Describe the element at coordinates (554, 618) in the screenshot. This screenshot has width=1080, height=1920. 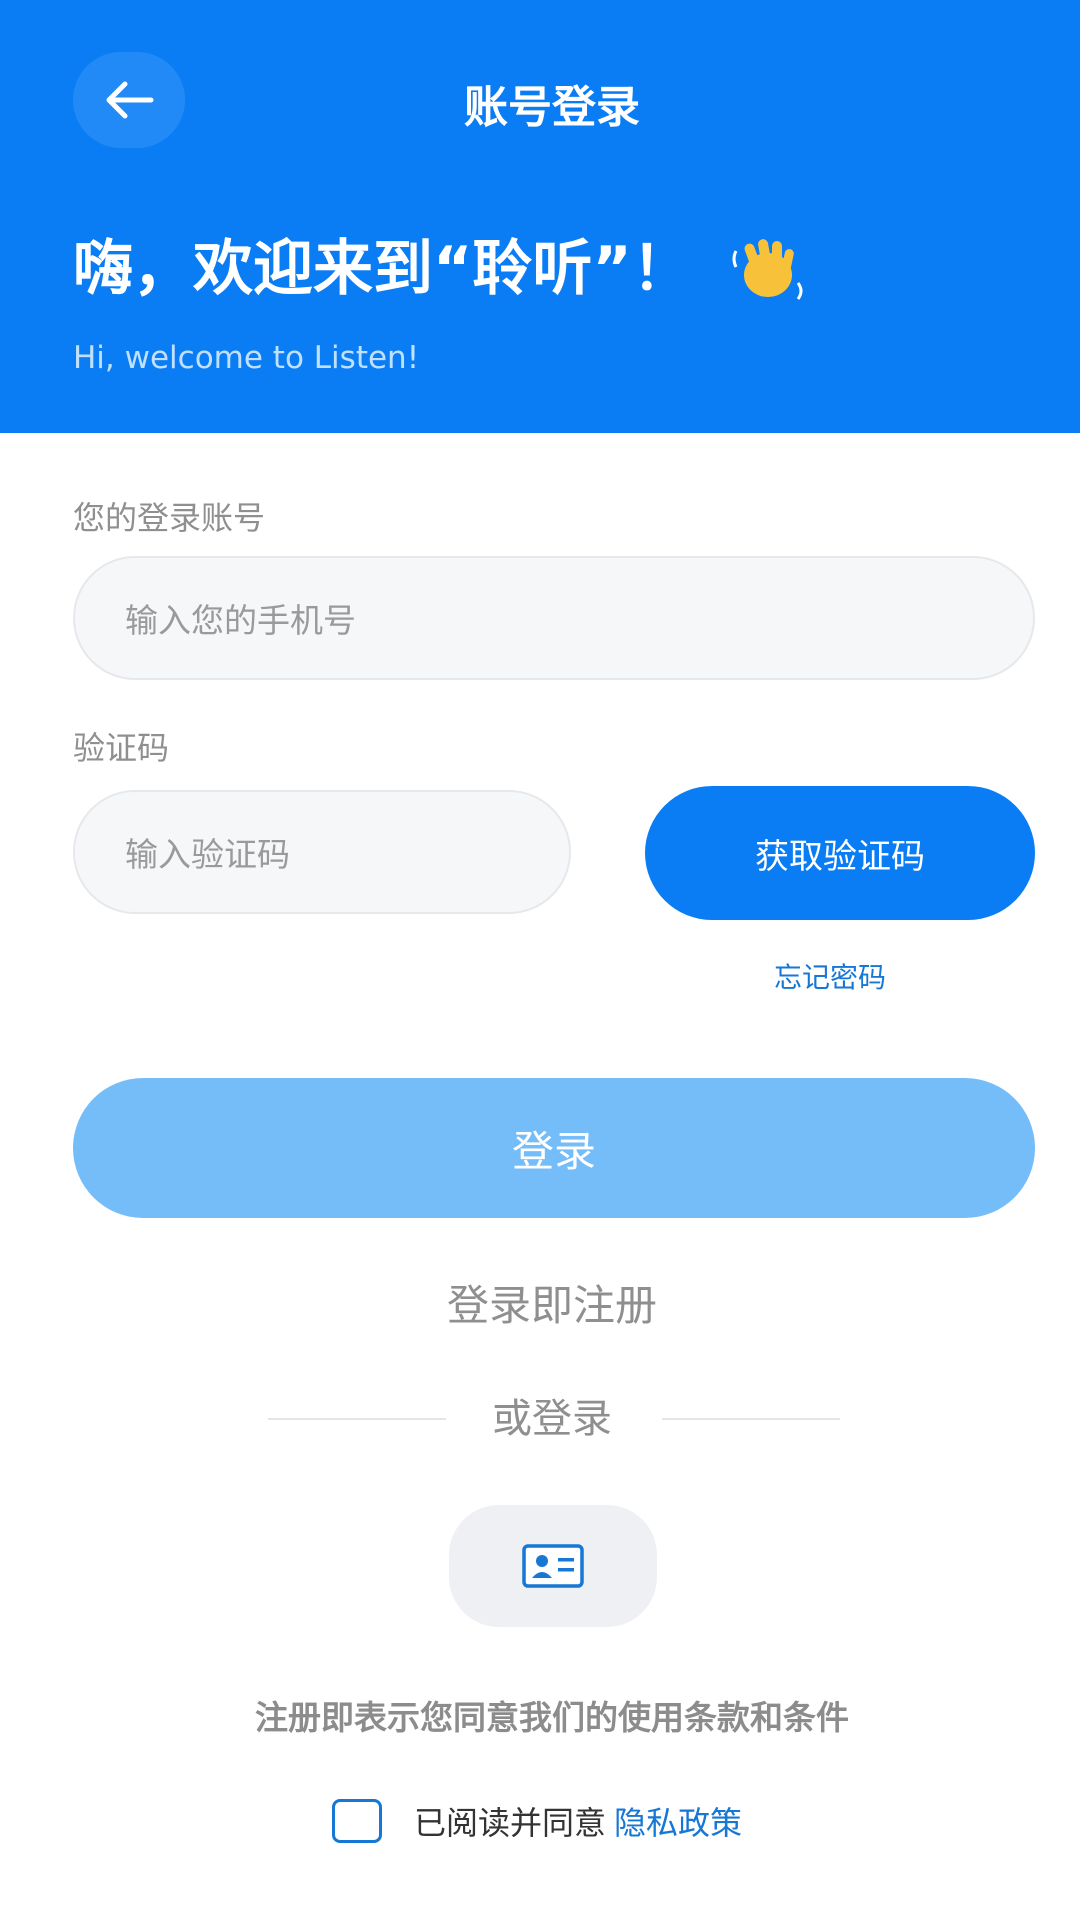
I see `phone-input: 输入您的手机号` at that location.